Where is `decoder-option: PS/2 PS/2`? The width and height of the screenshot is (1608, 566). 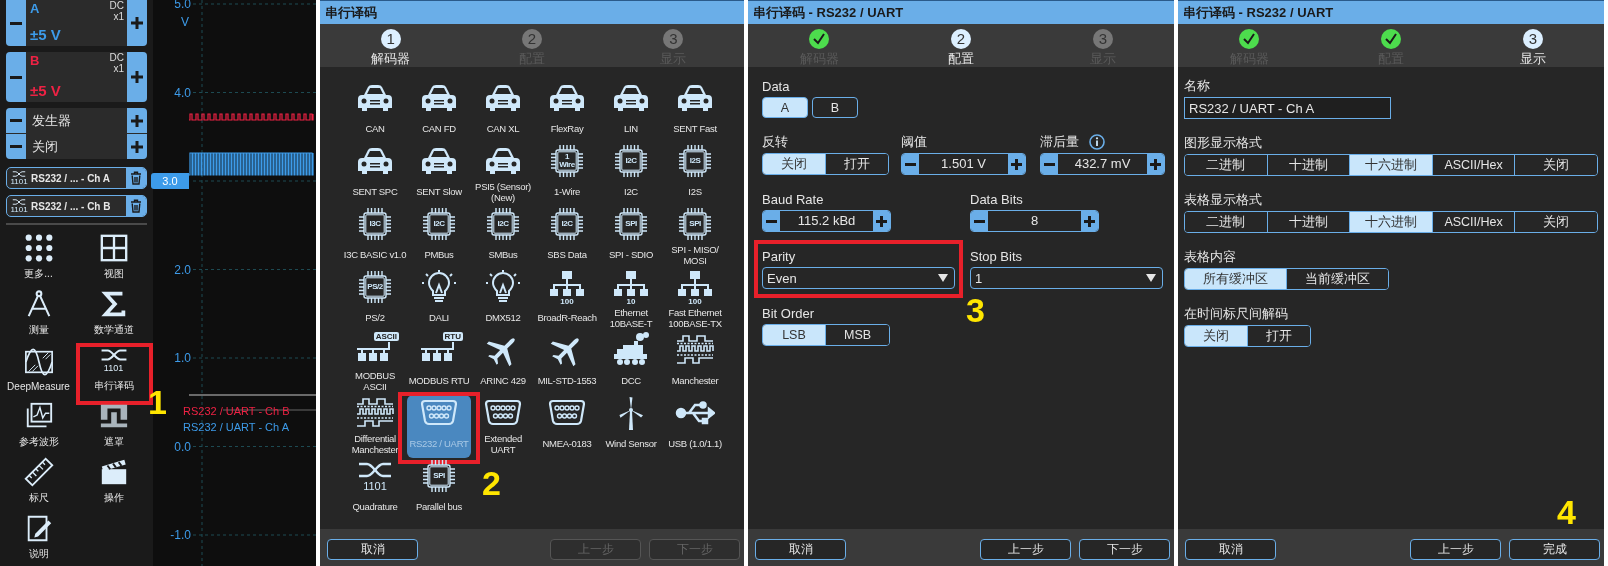 decoder-option: PS/2 PS/2 is located at coordinates (375, 300).